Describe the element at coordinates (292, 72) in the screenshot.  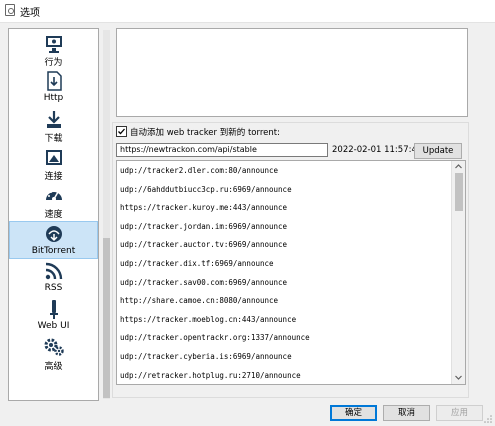
I see `upper-text-panel` at that location.